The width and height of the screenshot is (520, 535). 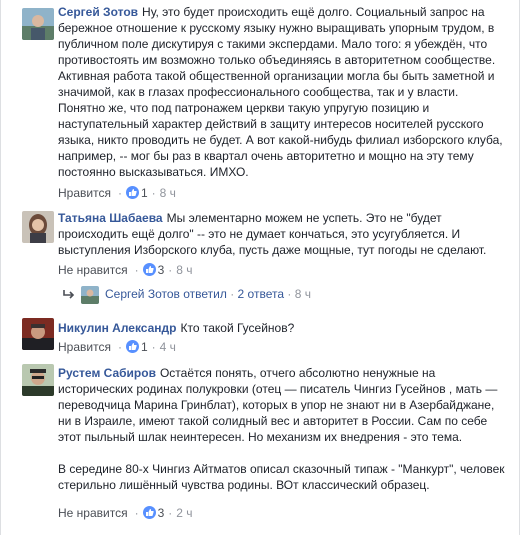 I want to click on comment-body: Никулин Александр Кто такой Гусейнов?, so click(x=283, y=328).